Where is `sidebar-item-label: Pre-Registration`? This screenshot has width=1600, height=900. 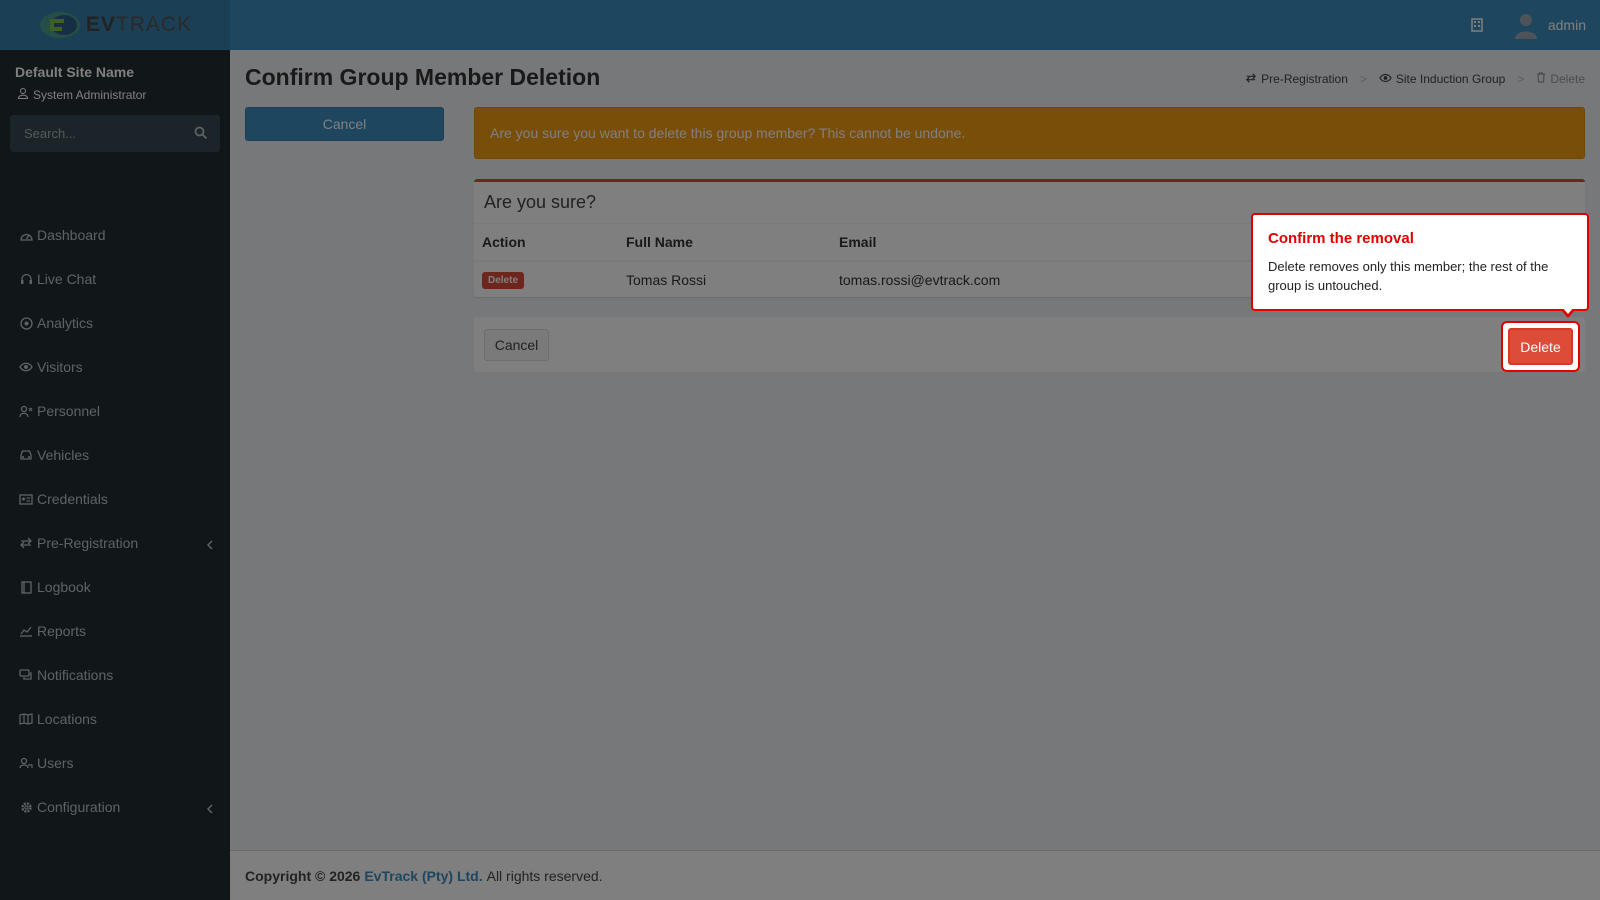 sidebar-item-label: Pre-Registration is located at coordinates (88, 543).